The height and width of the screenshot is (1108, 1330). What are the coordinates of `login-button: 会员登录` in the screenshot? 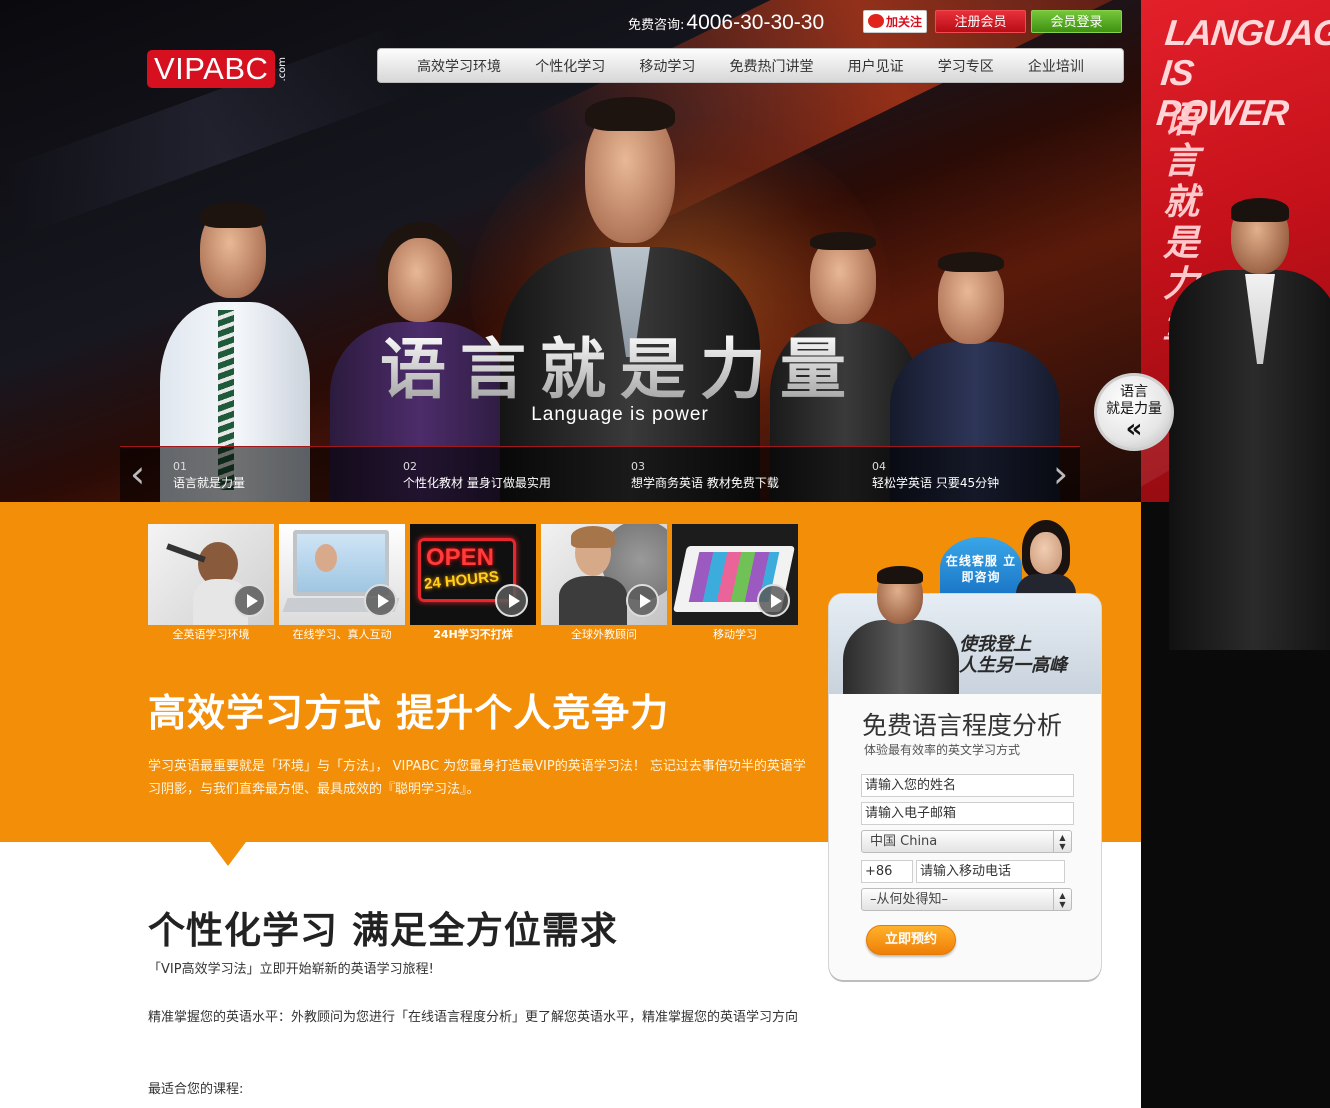 It's located at (1076, 21).